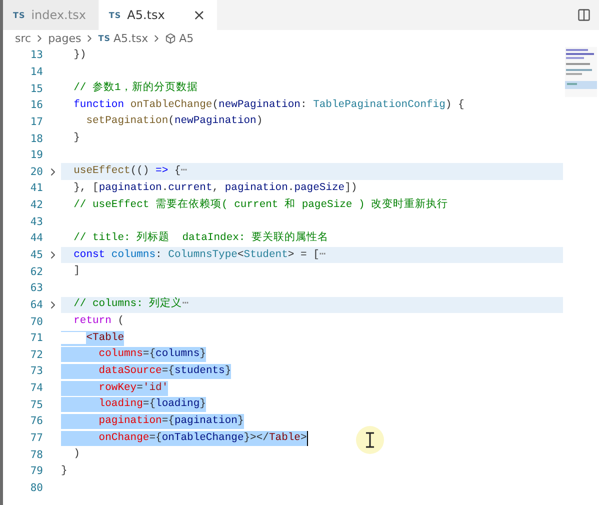 The height and width of the screenshot is (505, 599). What do you see at coordinates (36, 288) in the screenshot?
I see `line-number: 63` at bounding box center [36, 288].